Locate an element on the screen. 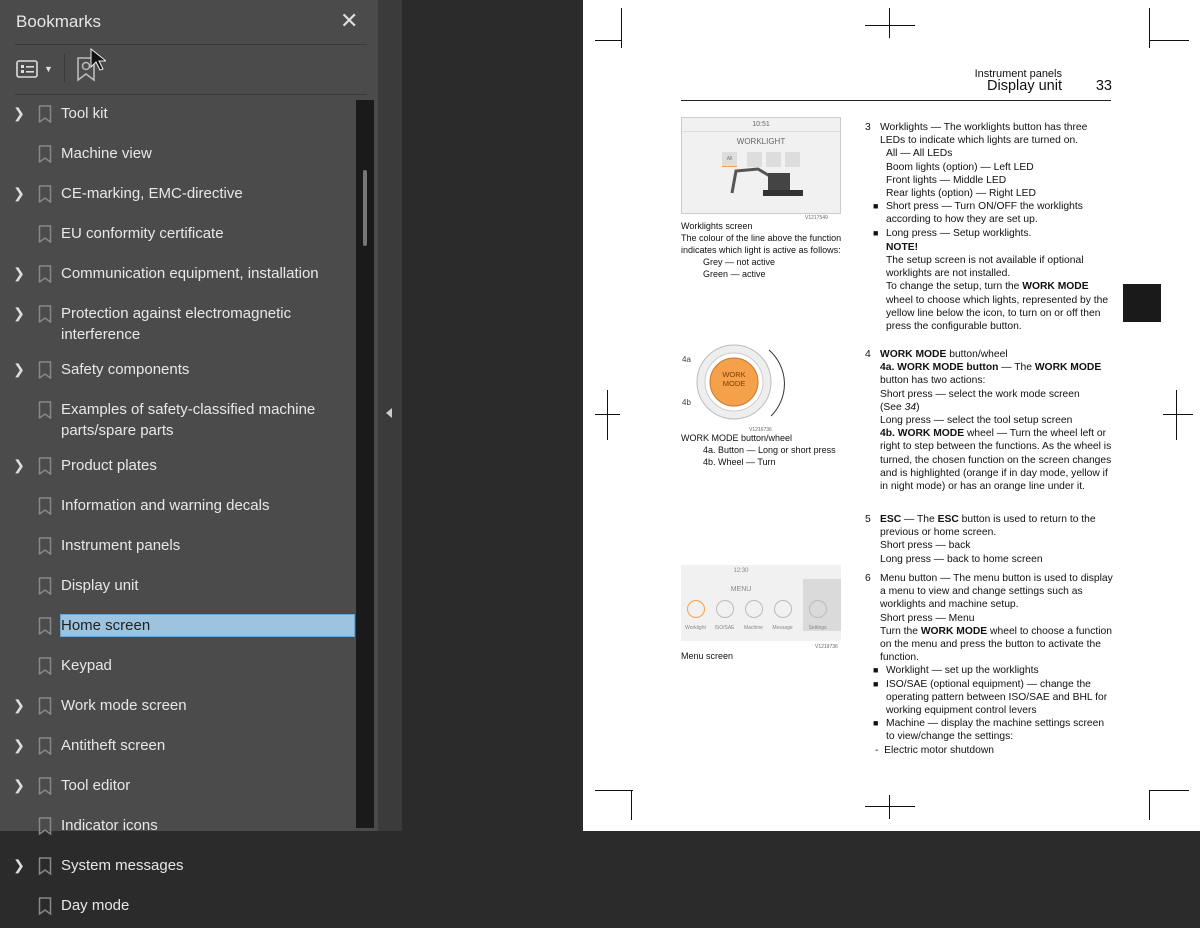 This screenshot has height=928, width=1200. scrollbar-thumb is located at coordinates (365, 208).